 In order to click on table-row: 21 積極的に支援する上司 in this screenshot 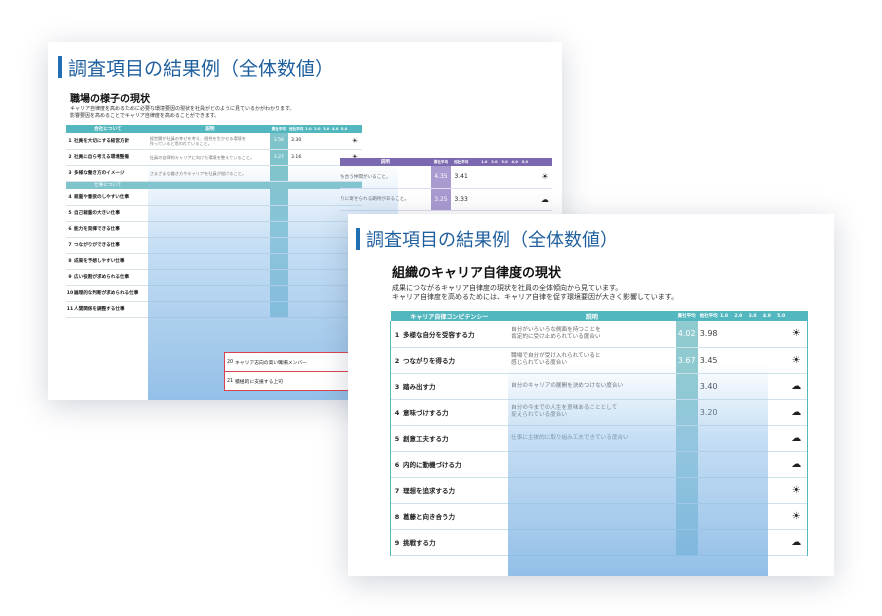, I will do `click(288, 381)`.